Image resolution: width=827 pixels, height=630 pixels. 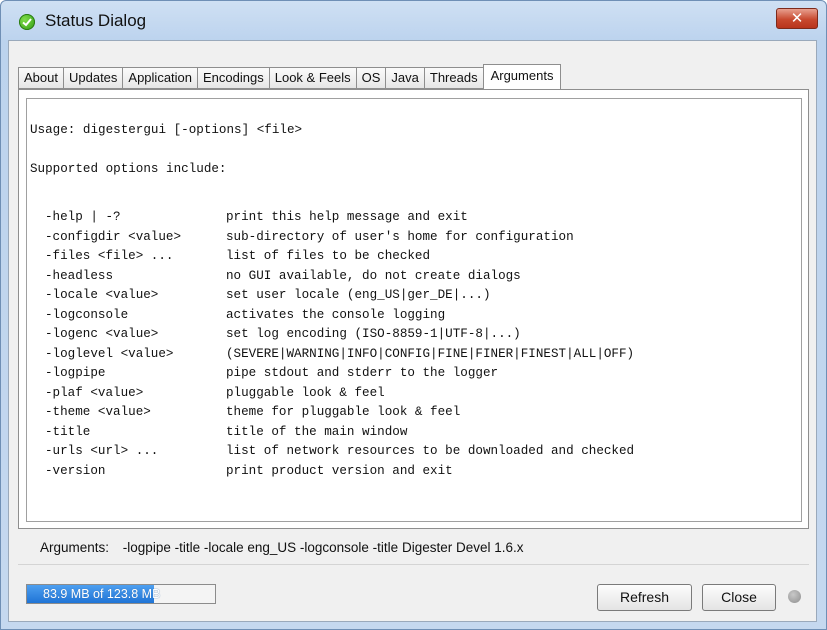 I want to click on tab-look-feels: Look & Feels, so click(x=312, y=78).